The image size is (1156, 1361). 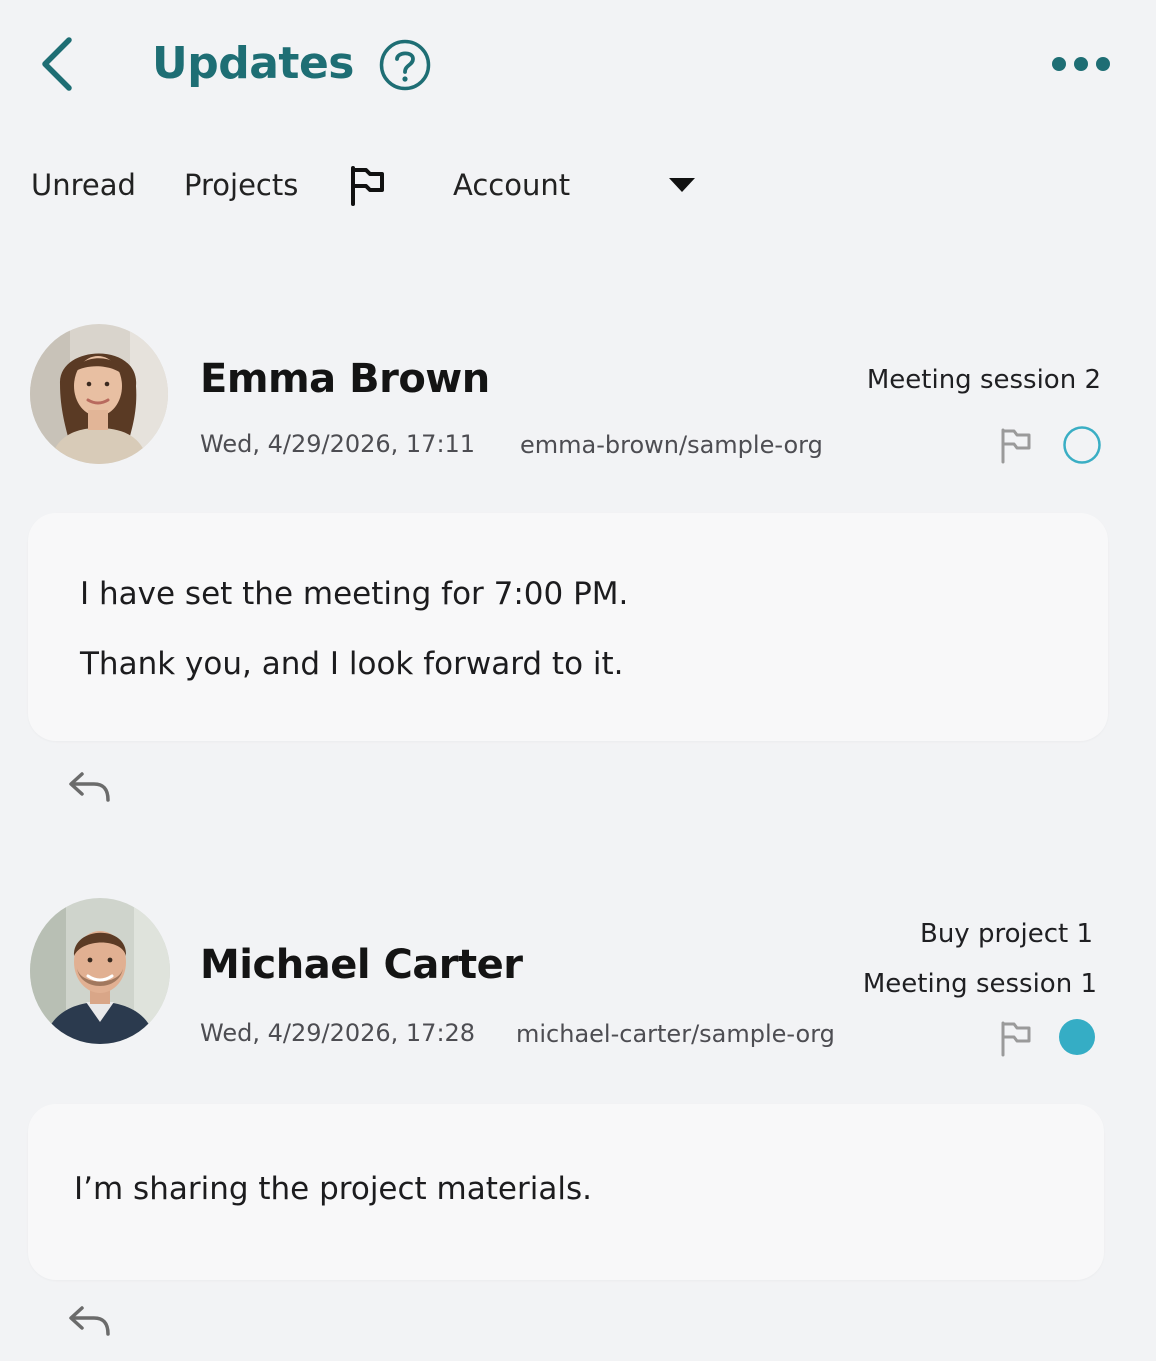 I want to click on filter-projects: Projects, so click(x=241, y=185).